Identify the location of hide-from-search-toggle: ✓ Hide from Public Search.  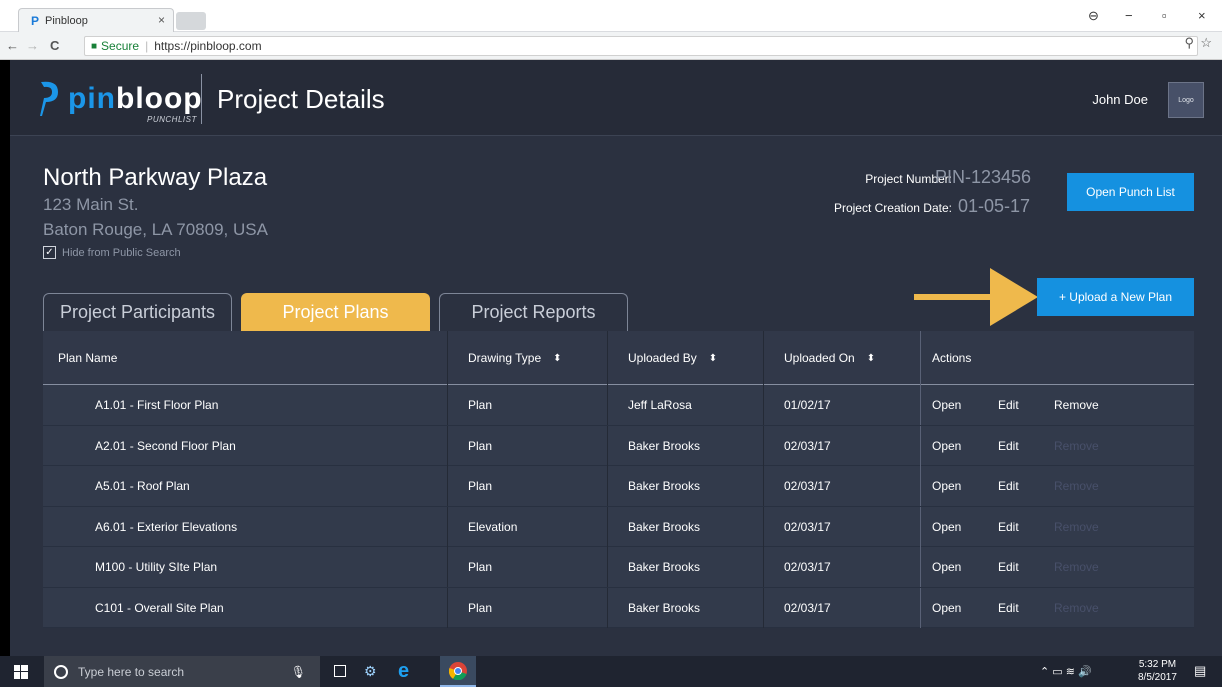
(112, 252).